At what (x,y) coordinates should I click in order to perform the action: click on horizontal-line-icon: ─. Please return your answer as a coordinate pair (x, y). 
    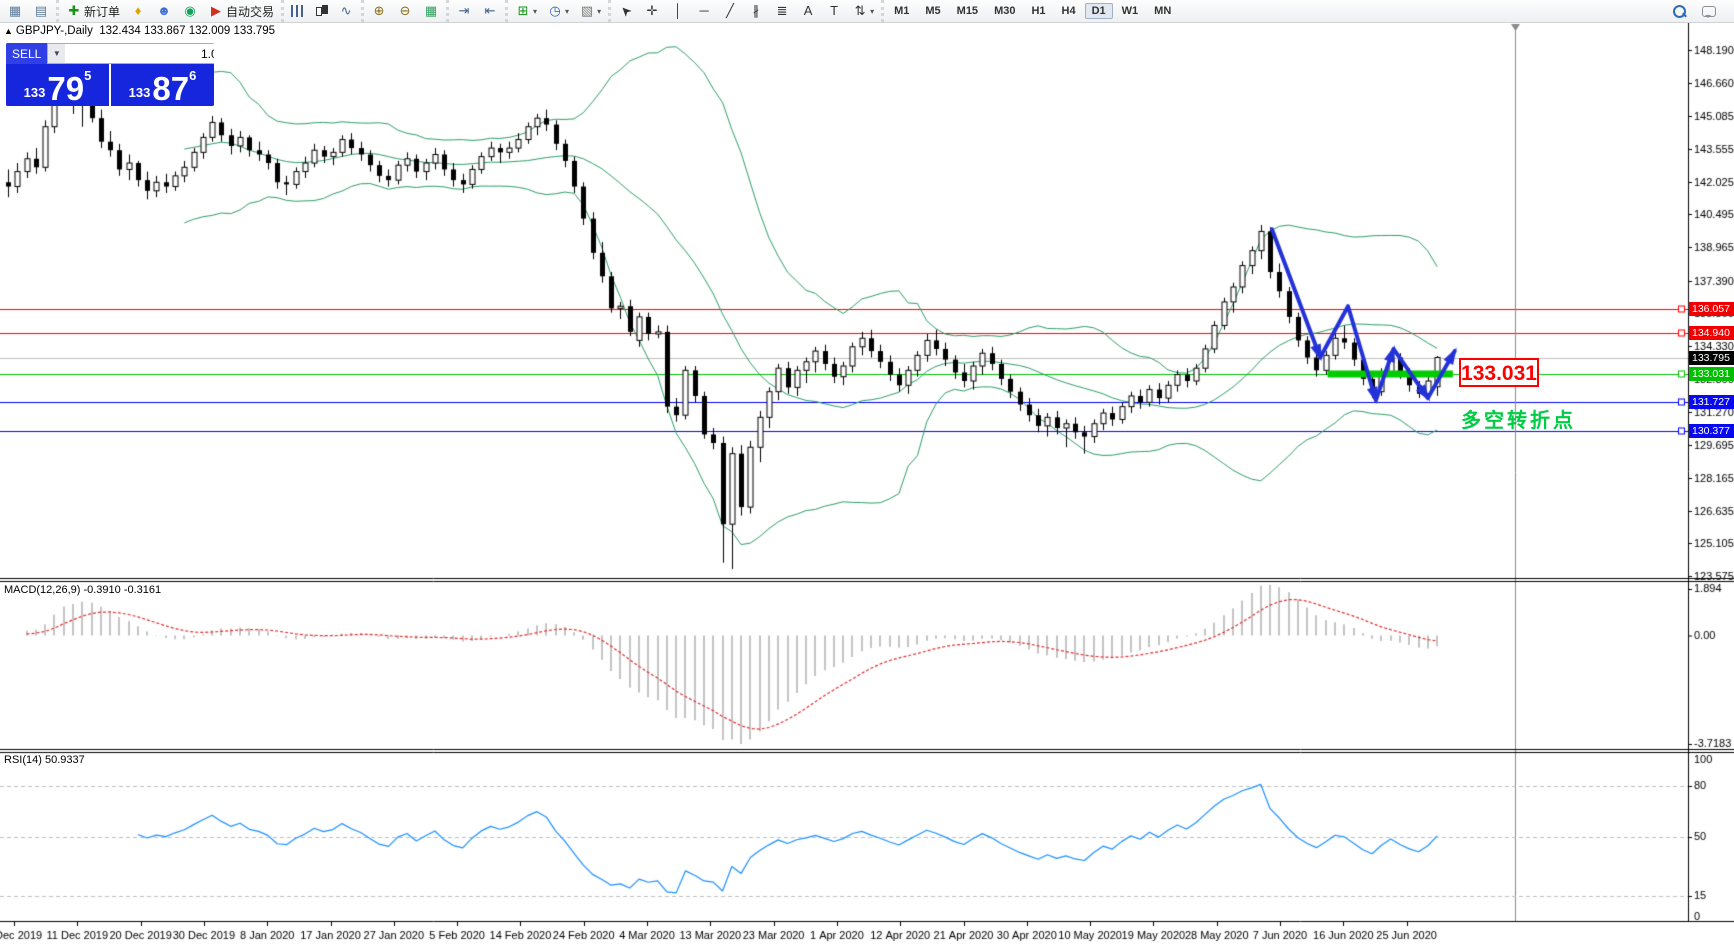
    Looking at the image, I should click on (704, 10).